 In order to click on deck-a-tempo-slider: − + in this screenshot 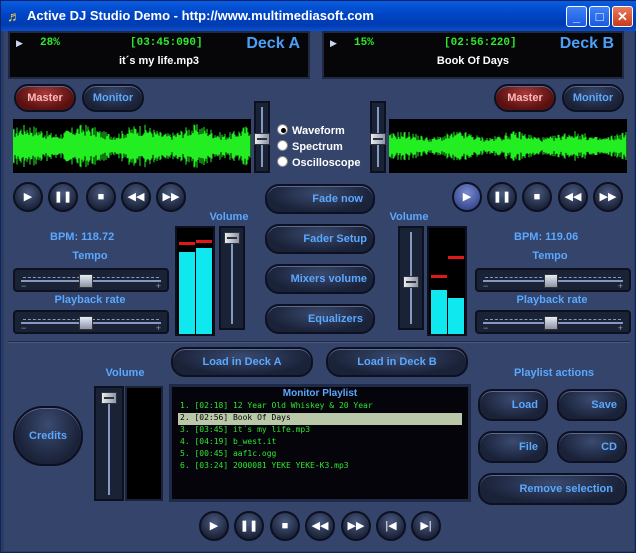, I will do `click(91, 280)`.